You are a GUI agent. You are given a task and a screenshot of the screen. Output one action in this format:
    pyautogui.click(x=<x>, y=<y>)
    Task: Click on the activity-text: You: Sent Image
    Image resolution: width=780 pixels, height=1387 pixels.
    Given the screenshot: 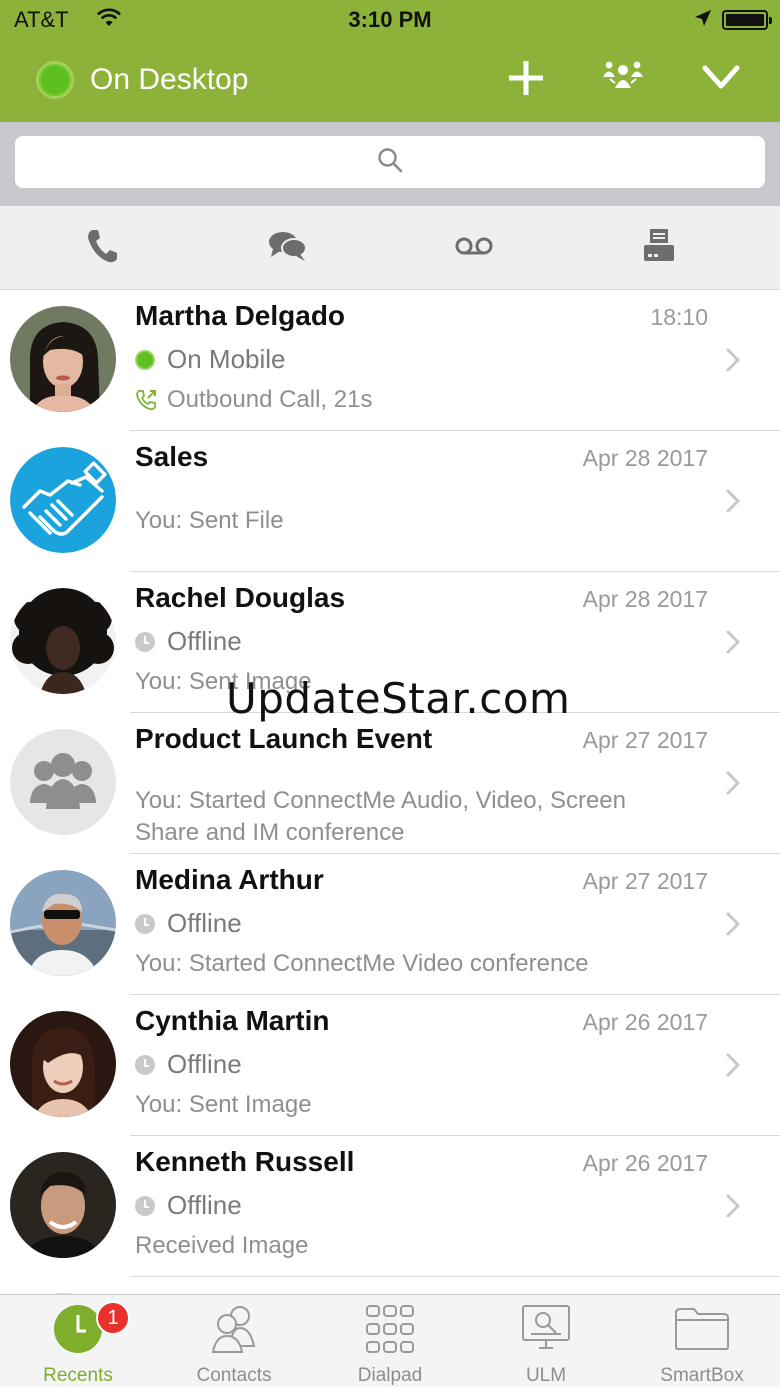 What is the action you would take?
    pyautogui.click(x=223, y=1104)
    